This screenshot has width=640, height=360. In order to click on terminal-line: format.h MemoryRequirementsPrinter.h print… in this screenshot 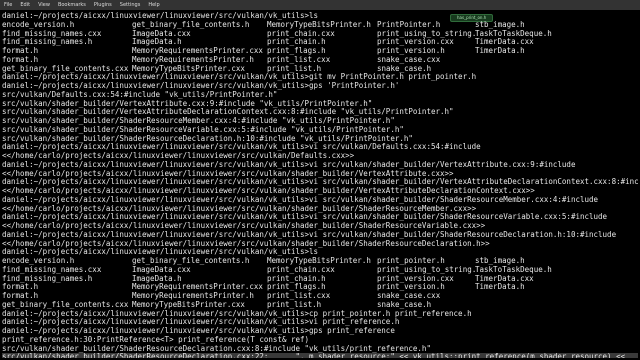, I will do `click(320, 296)`.